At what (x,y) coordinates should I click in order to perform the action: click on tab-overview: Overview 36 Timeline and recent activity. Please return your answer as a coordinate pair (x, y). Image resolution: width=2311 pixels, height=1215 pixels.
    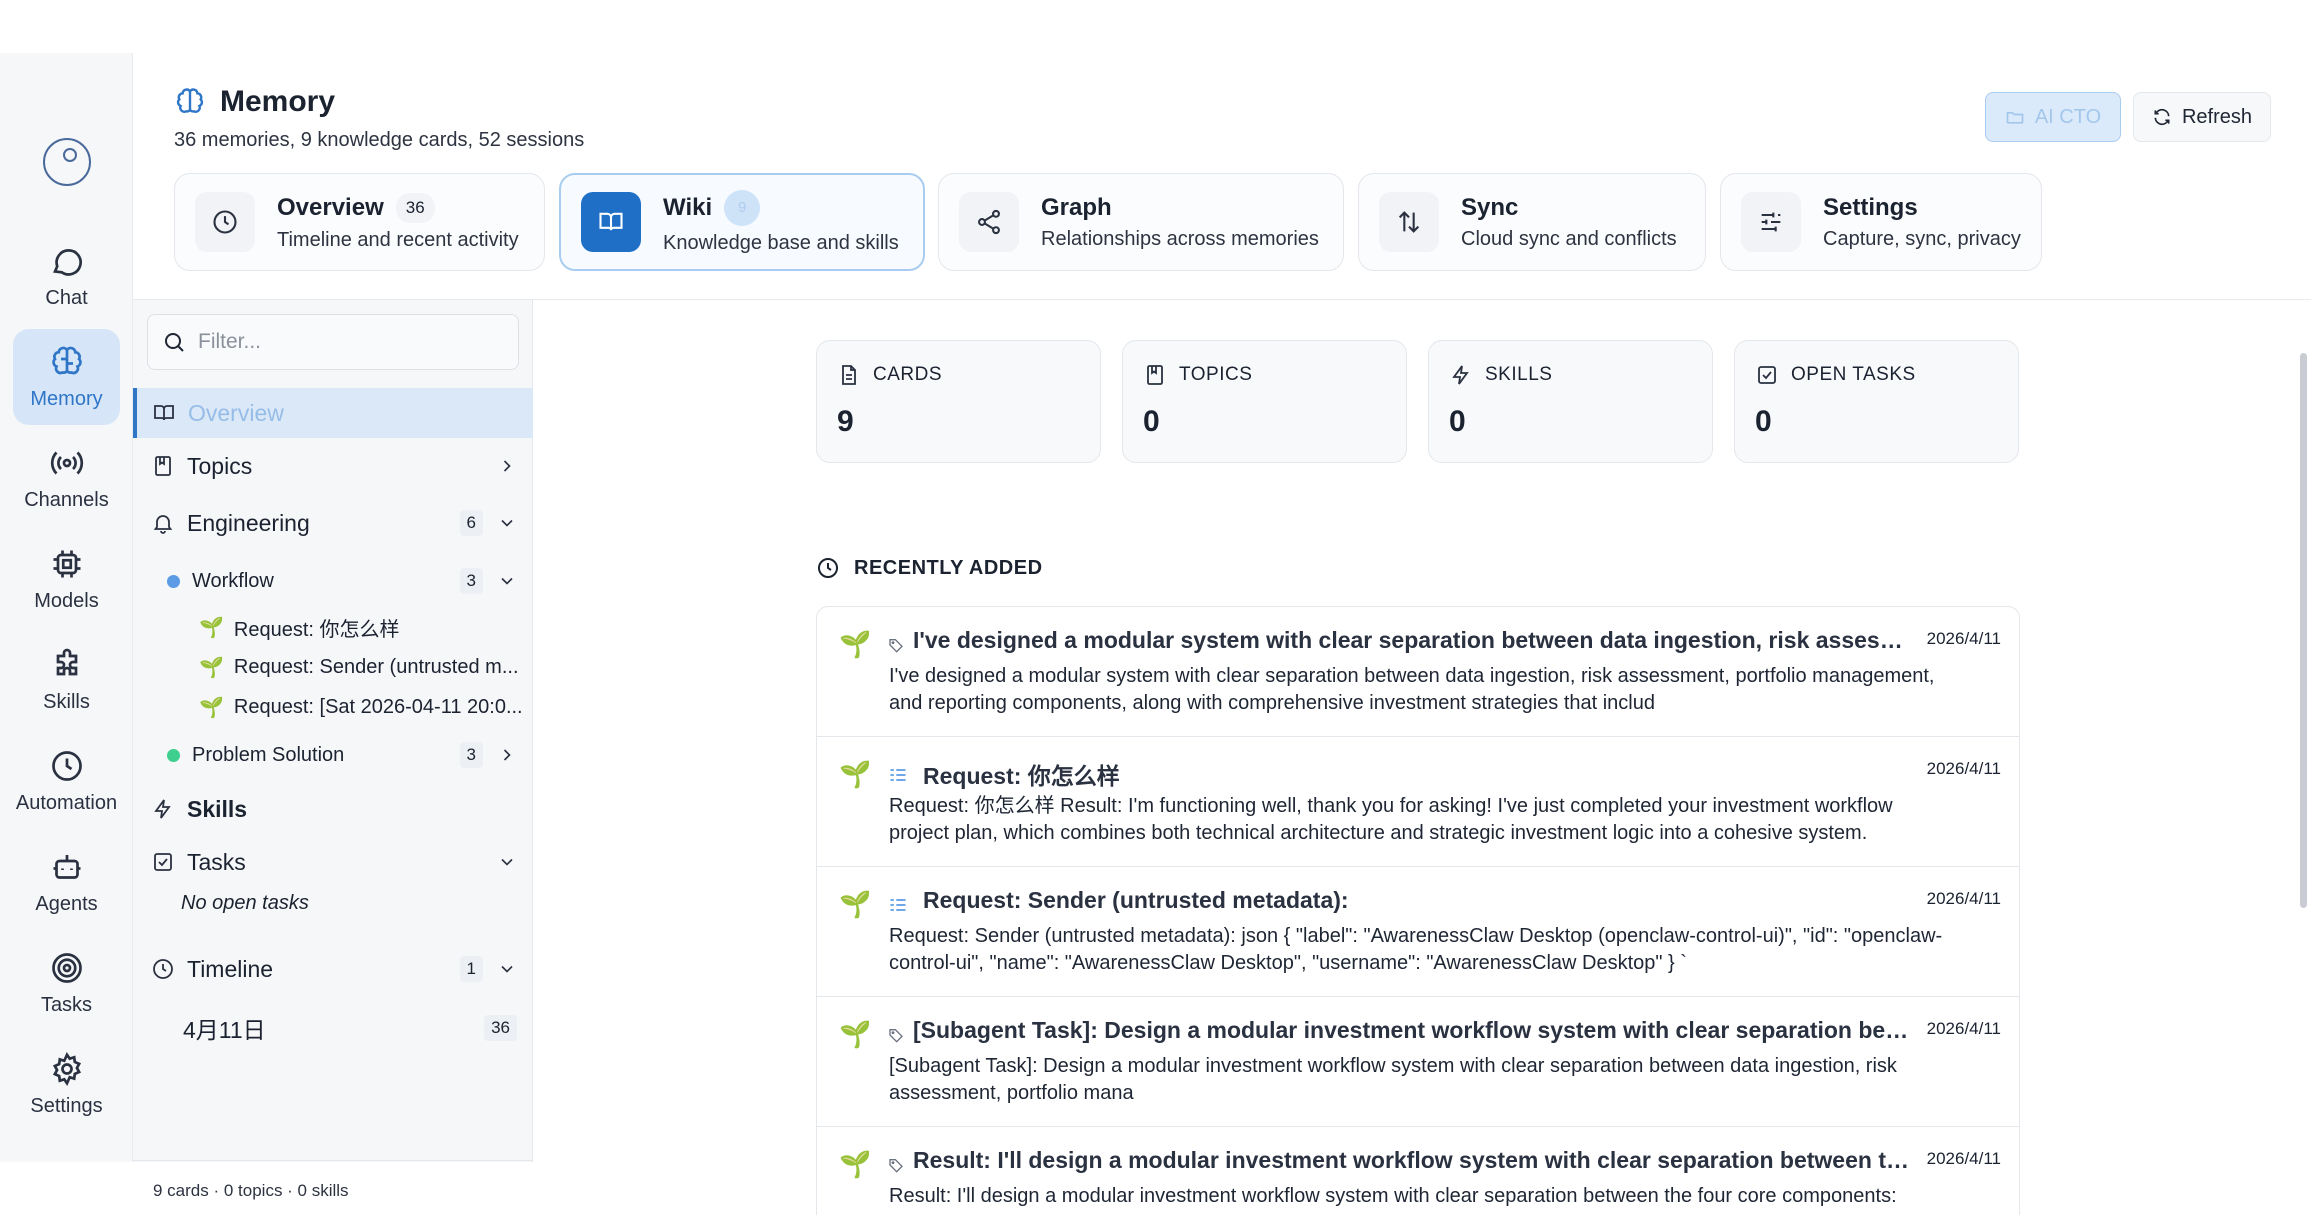
    Looking at the image, I should click on (359, 222).